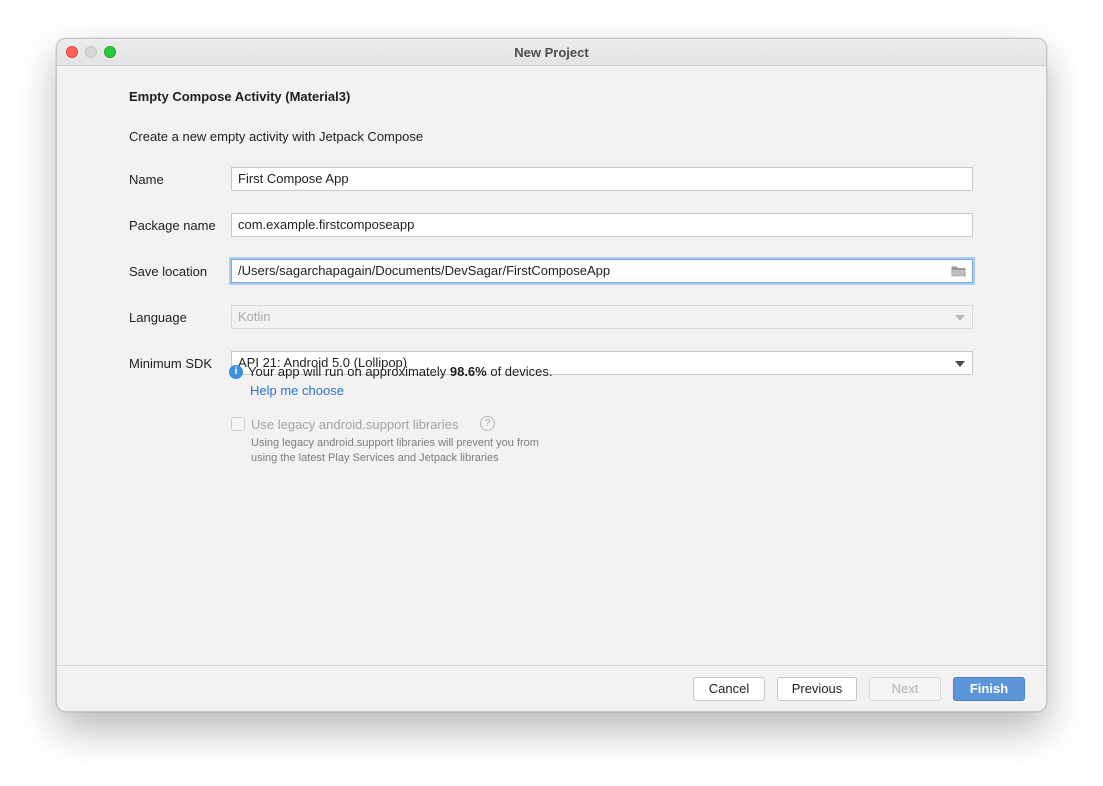 Image resolution: width=1103 pixels, height=786 pixels. I want to click on legacy-support-label: Use legacy android.support libraries, so click(355, 424).